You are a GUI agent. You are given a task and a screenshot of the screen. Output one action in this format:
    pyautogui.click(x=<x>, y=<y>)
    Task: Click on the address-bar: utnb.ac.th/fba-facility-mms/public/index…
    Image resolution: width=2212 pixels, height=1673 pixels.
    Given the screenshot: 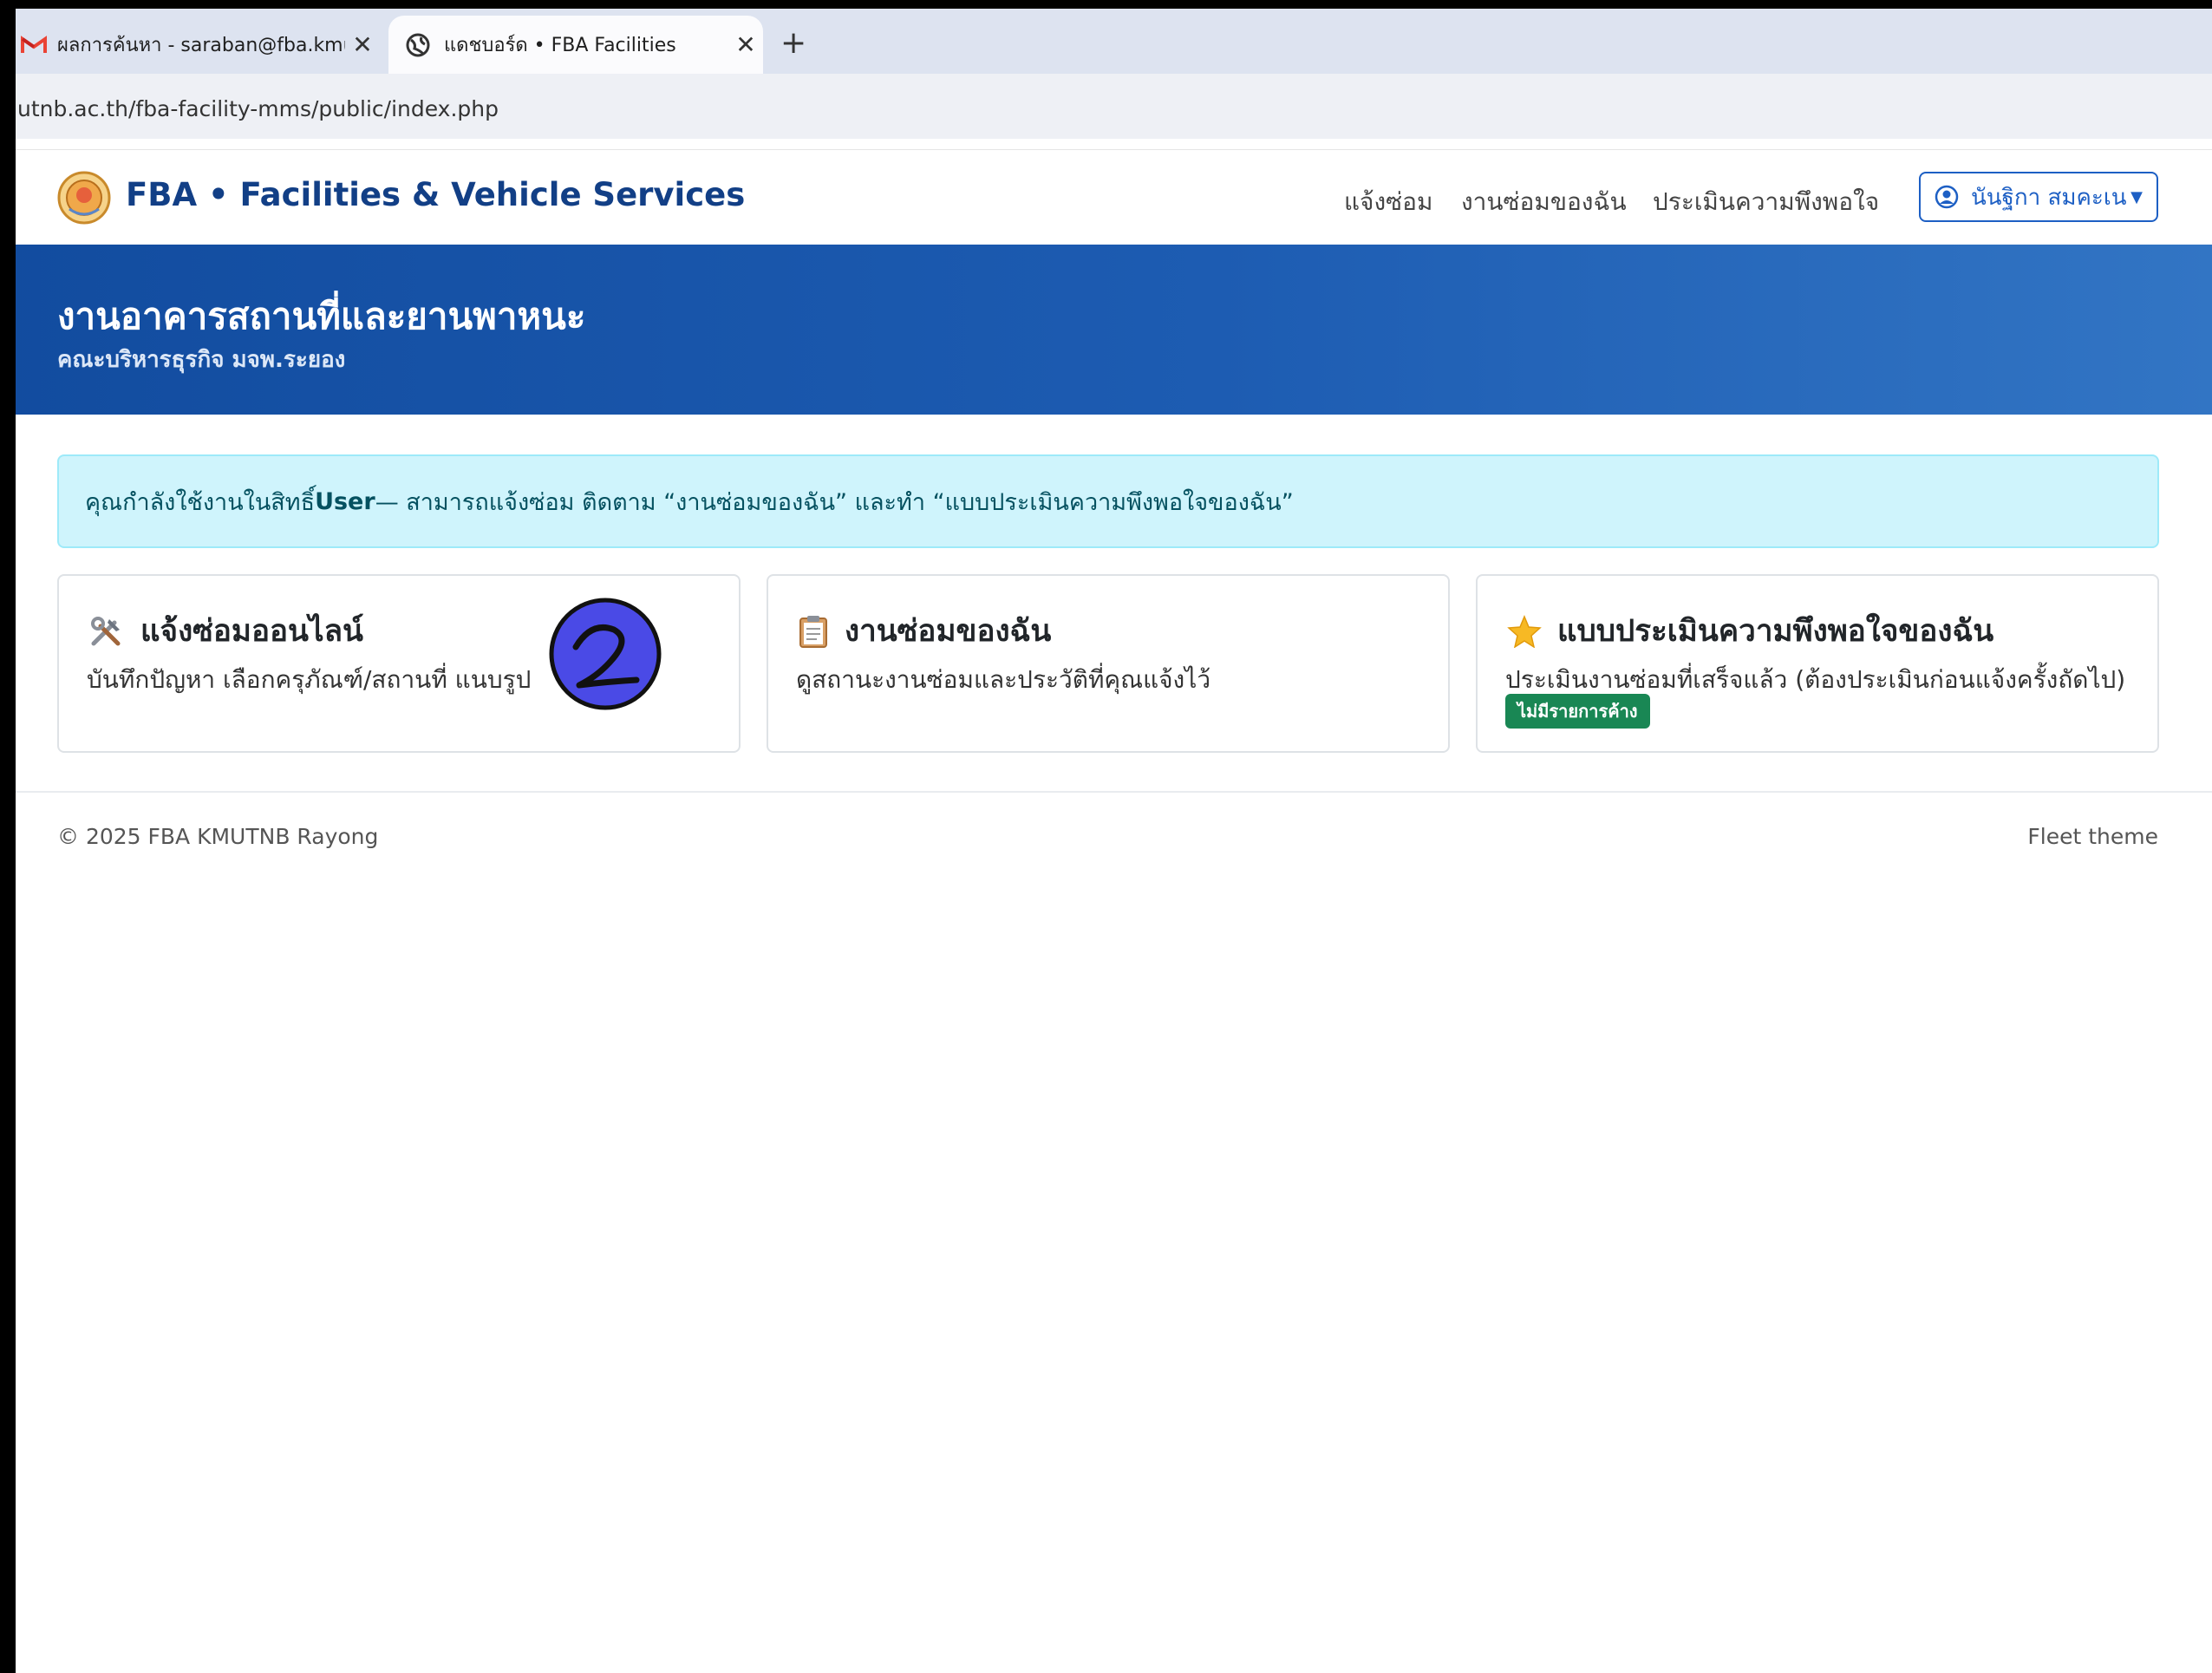 What is the action you would take?
    pyautogui.click(x=1106, y=106)
    